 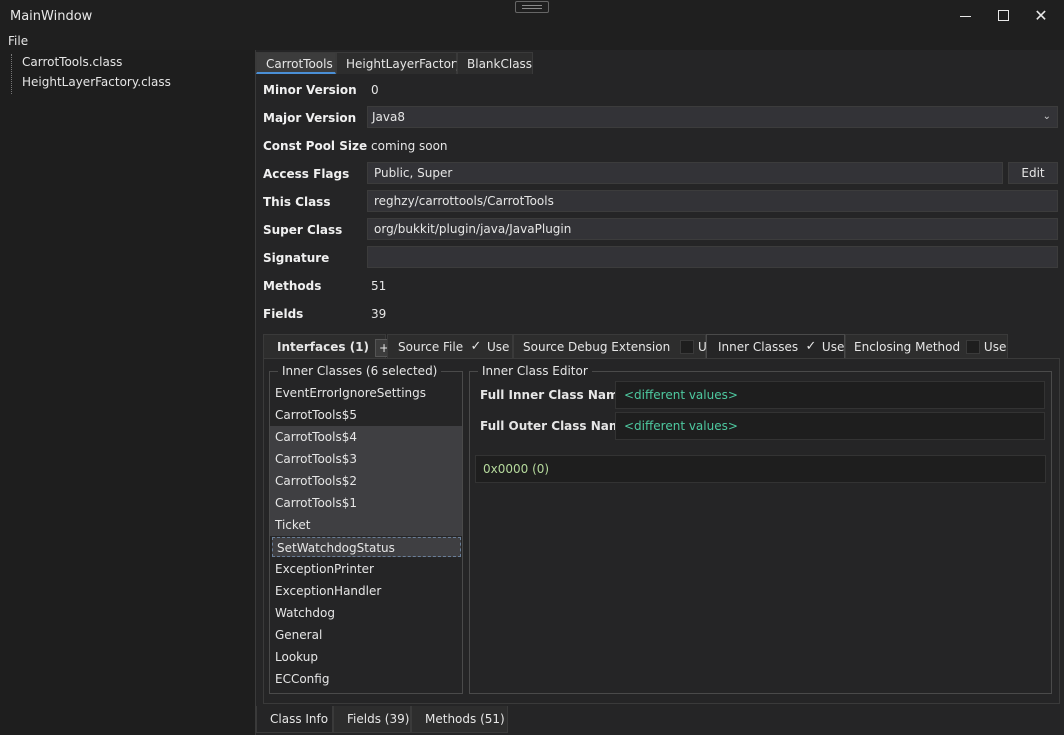 What do you see at coordinates (375, 90) in the screenshot?
I see `minor-version-value: 0` at bounding box center [375, 90].